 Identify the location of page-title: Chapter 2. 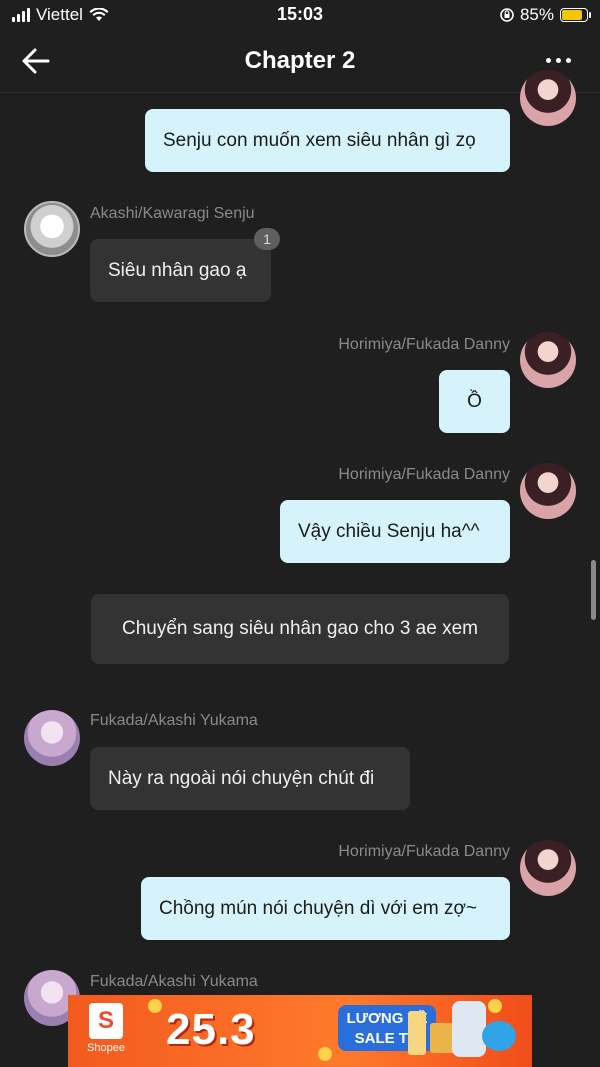
(300, 60).